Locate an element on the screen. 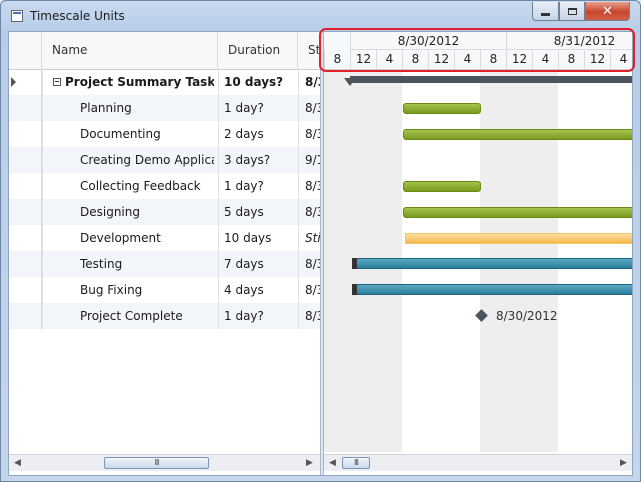 Image resolution: width=641 pixels, height=482 pixels. task-duration: 7 days is located at coordinates (244, 264).